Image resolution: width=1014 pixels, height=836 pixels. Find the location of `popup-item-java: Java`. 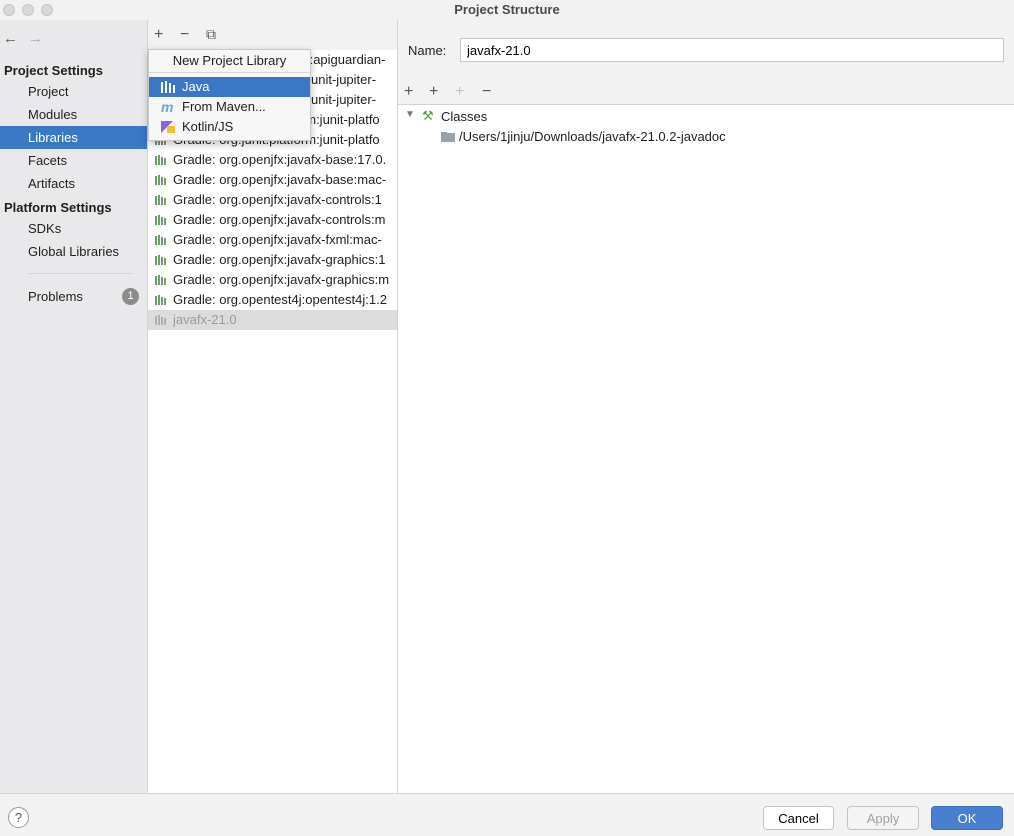

popup-item-java: Java is located at coordinates (229, 87).